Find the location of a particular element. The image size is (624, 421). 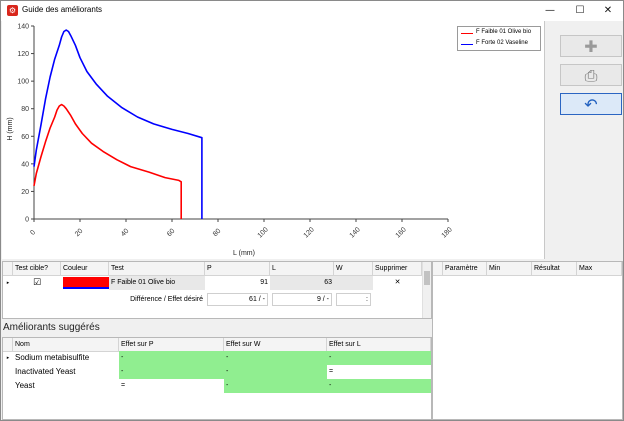

col-header-delete: Supprimer is located at coordinates (397, 269).